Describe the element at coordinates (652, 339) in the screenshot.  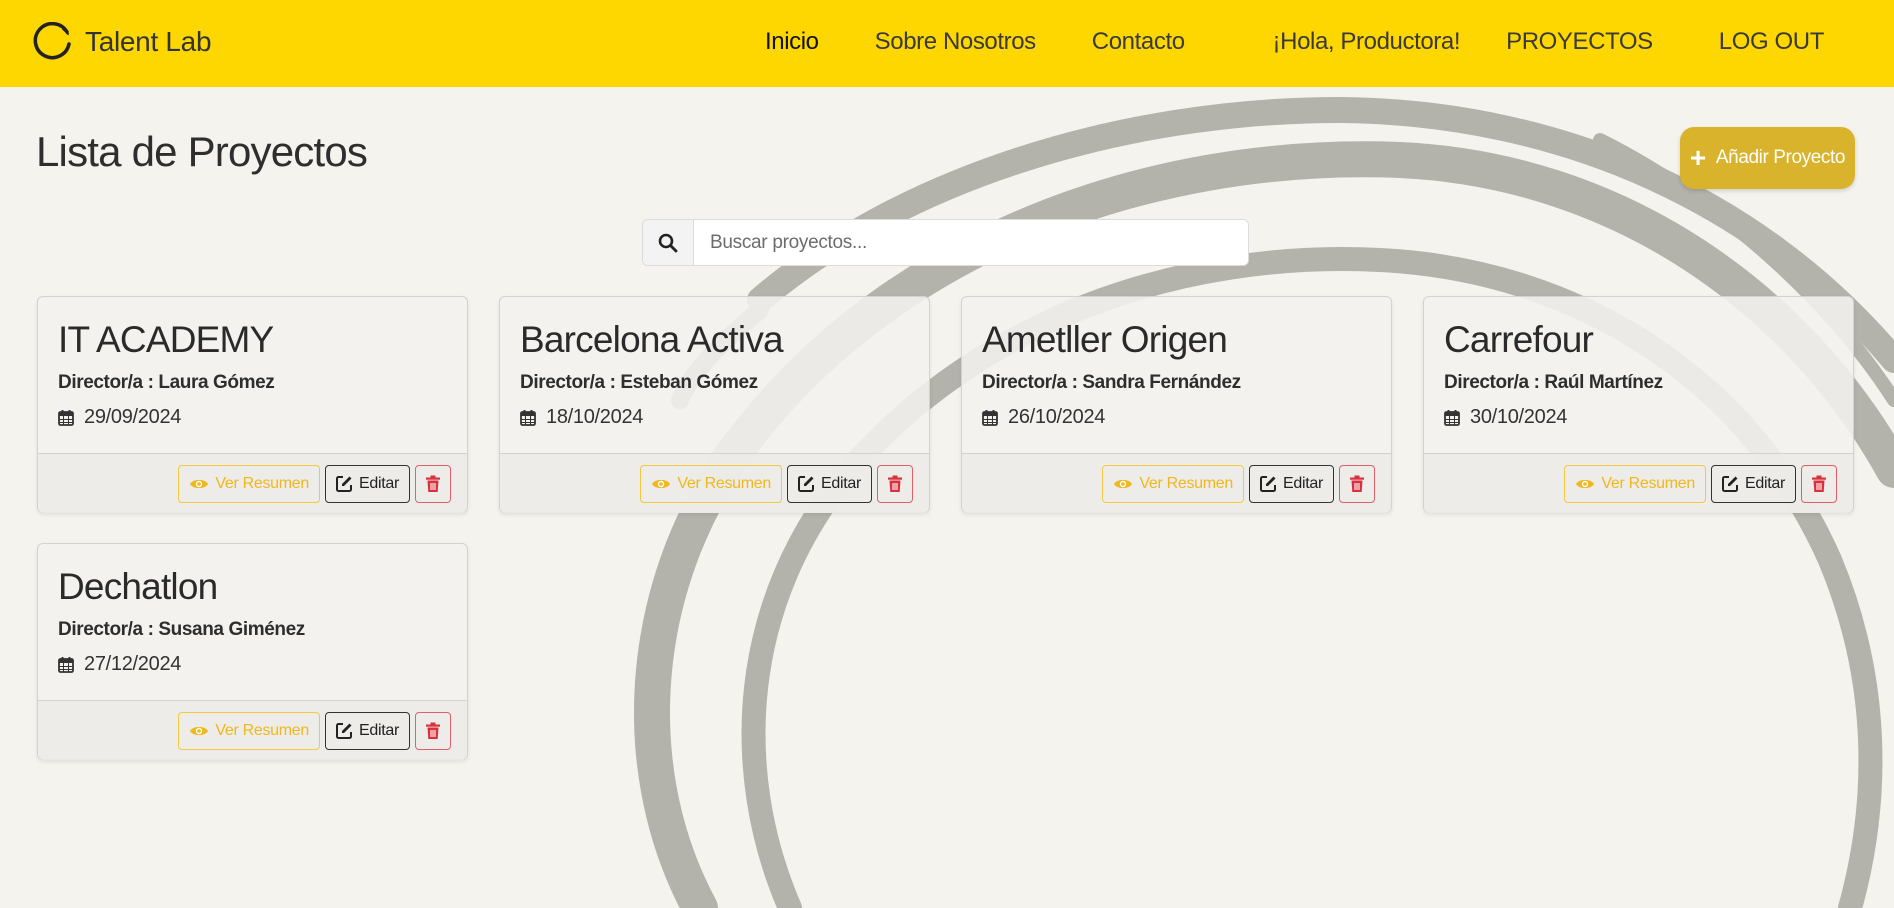
I see `project-title: Barcelona Activa` at that location.